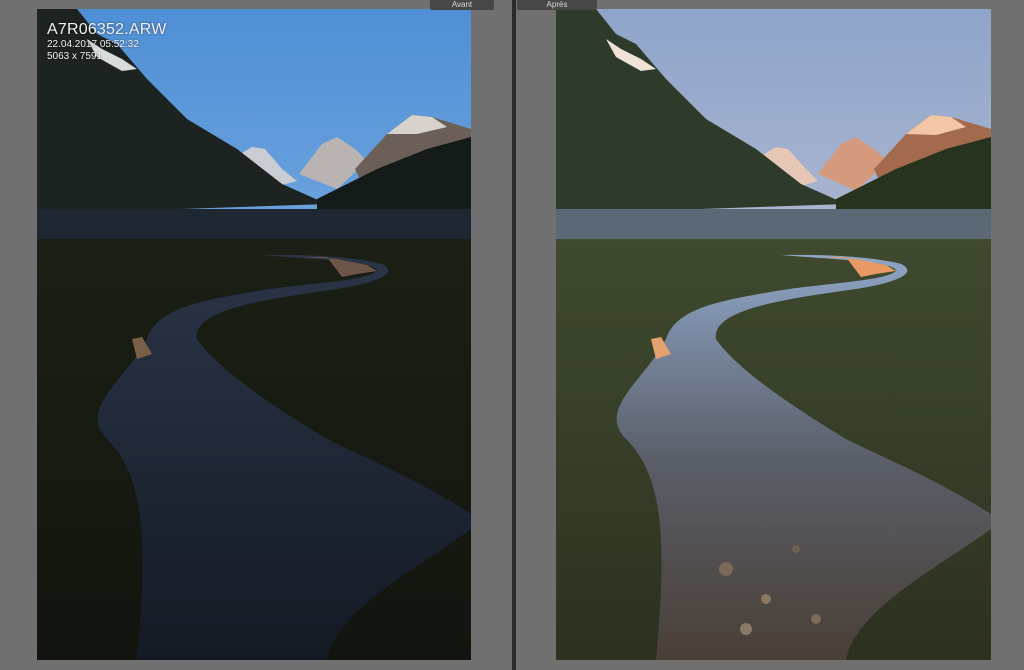  Describe the element at coordinates (93, 44) in the screenshot. I see `photo-datetime: 22.04.2017 05:52:32` at that location.